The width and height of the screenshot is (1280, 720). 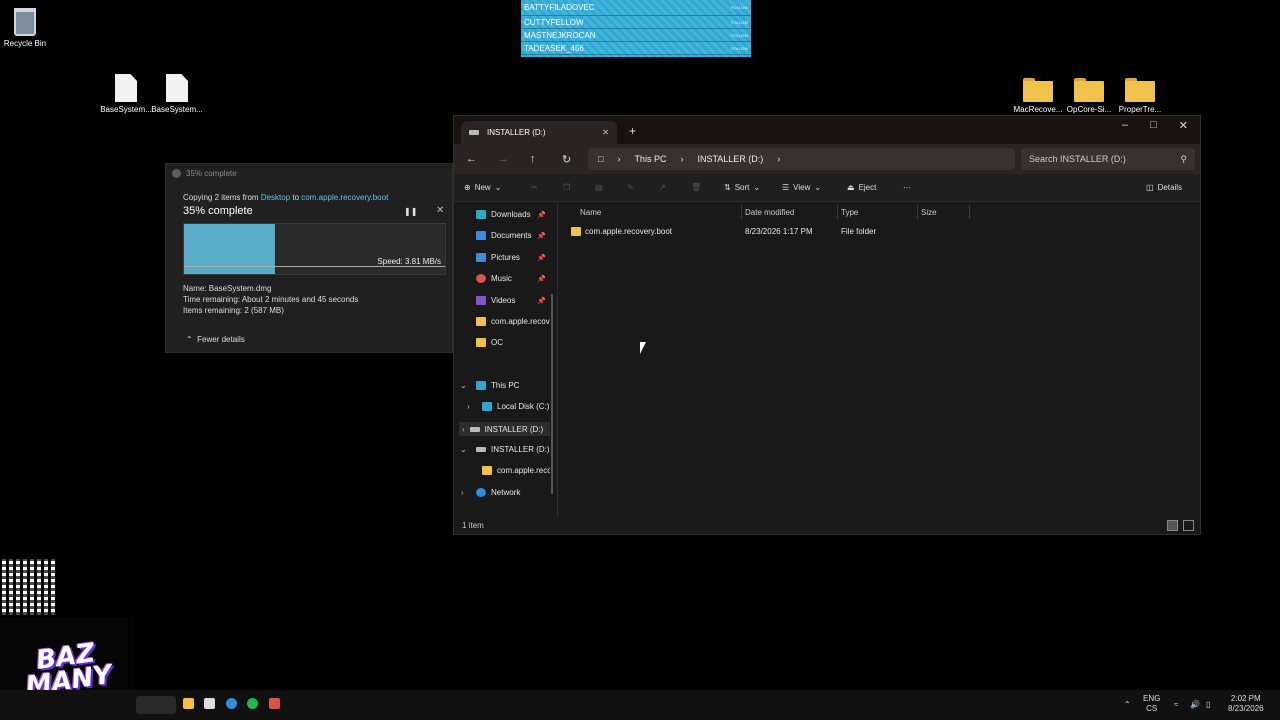 What do you see at coordinates (566, 159) in the screenshot?
I see `refresh-icon: ↻` at bounding box center [566, 159].